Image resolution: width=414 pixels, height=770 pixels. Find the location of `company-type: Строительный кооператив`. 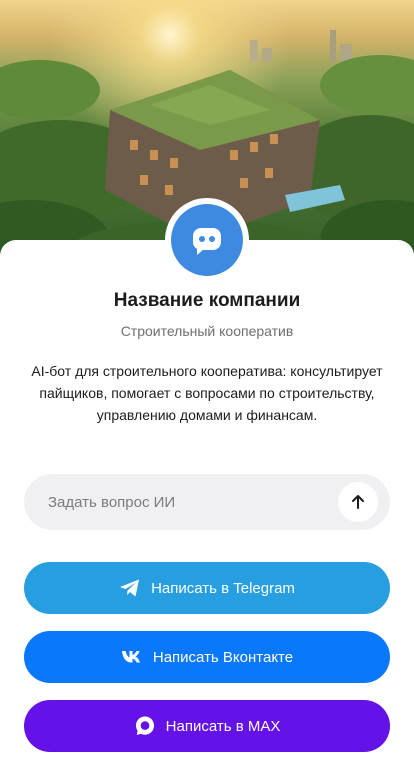

company-type: Строительный кооператив is located at coordinates (207, 331).